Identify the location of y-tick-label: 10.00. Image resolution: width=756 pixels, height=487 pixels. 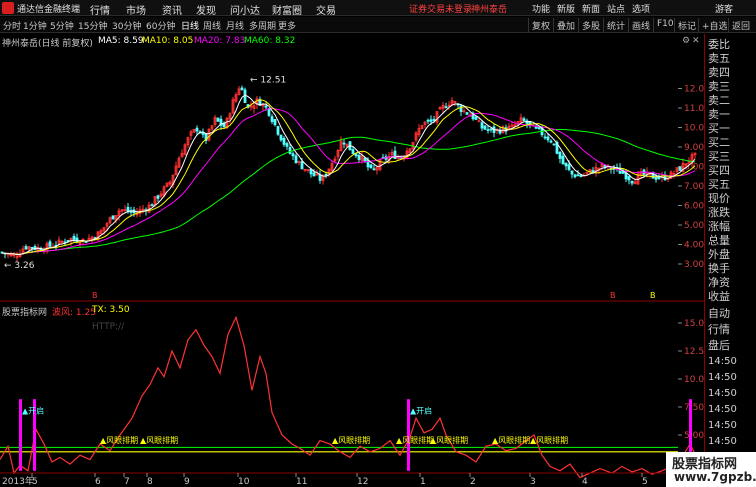
(694, 129).